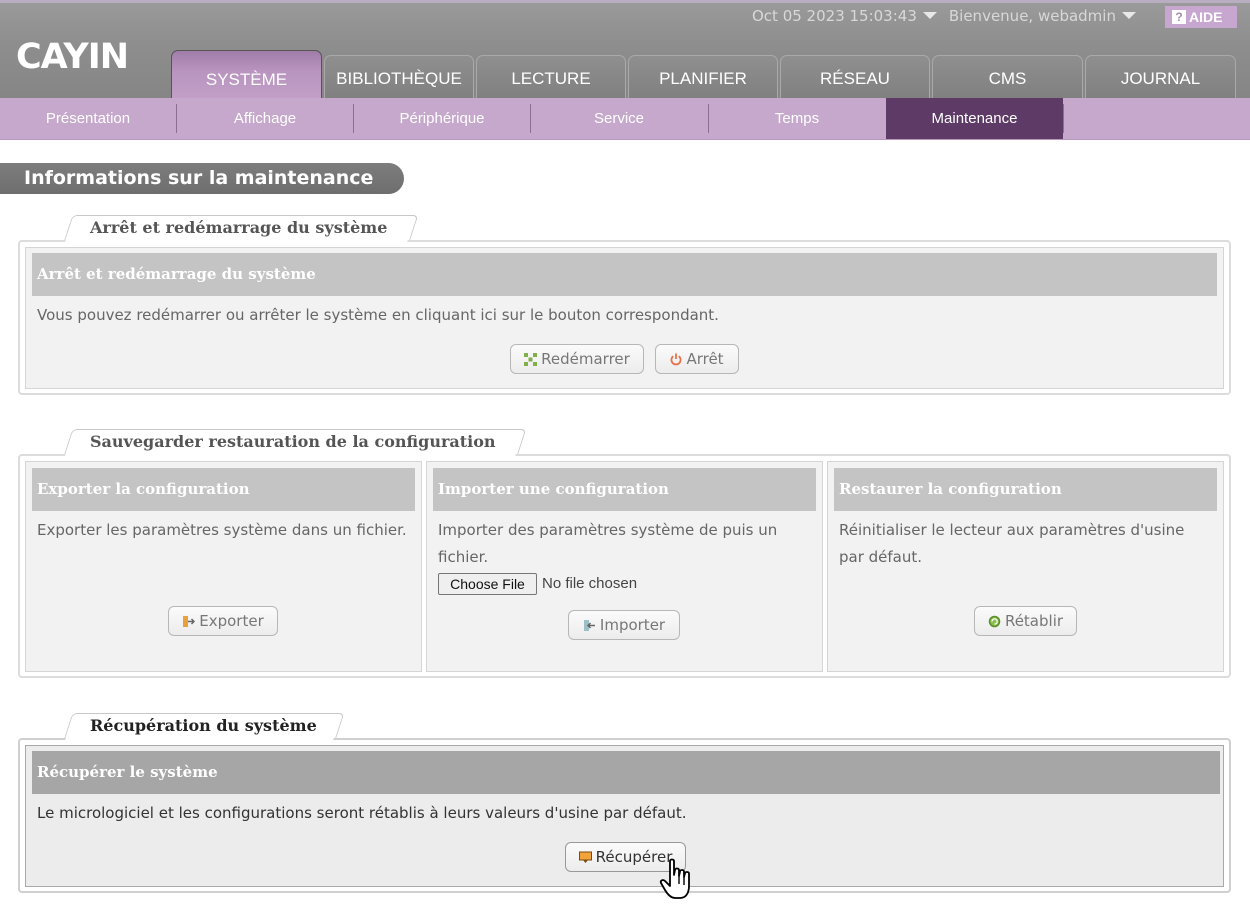 Image resolution: width=1250 pixels, height=920 pixels. What do you see at coordinates (577, 359) in the screenshot?
I see `restart-button: Redémarrer` at bounding box center [577, 359].